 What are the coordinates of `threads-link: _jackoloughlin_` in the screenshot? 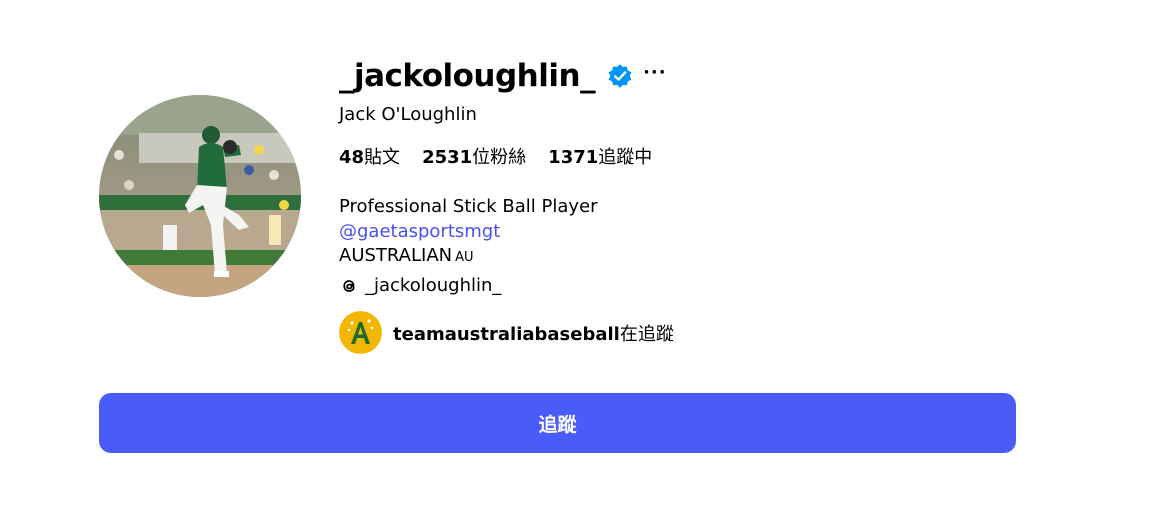 It's located at (468, 286).